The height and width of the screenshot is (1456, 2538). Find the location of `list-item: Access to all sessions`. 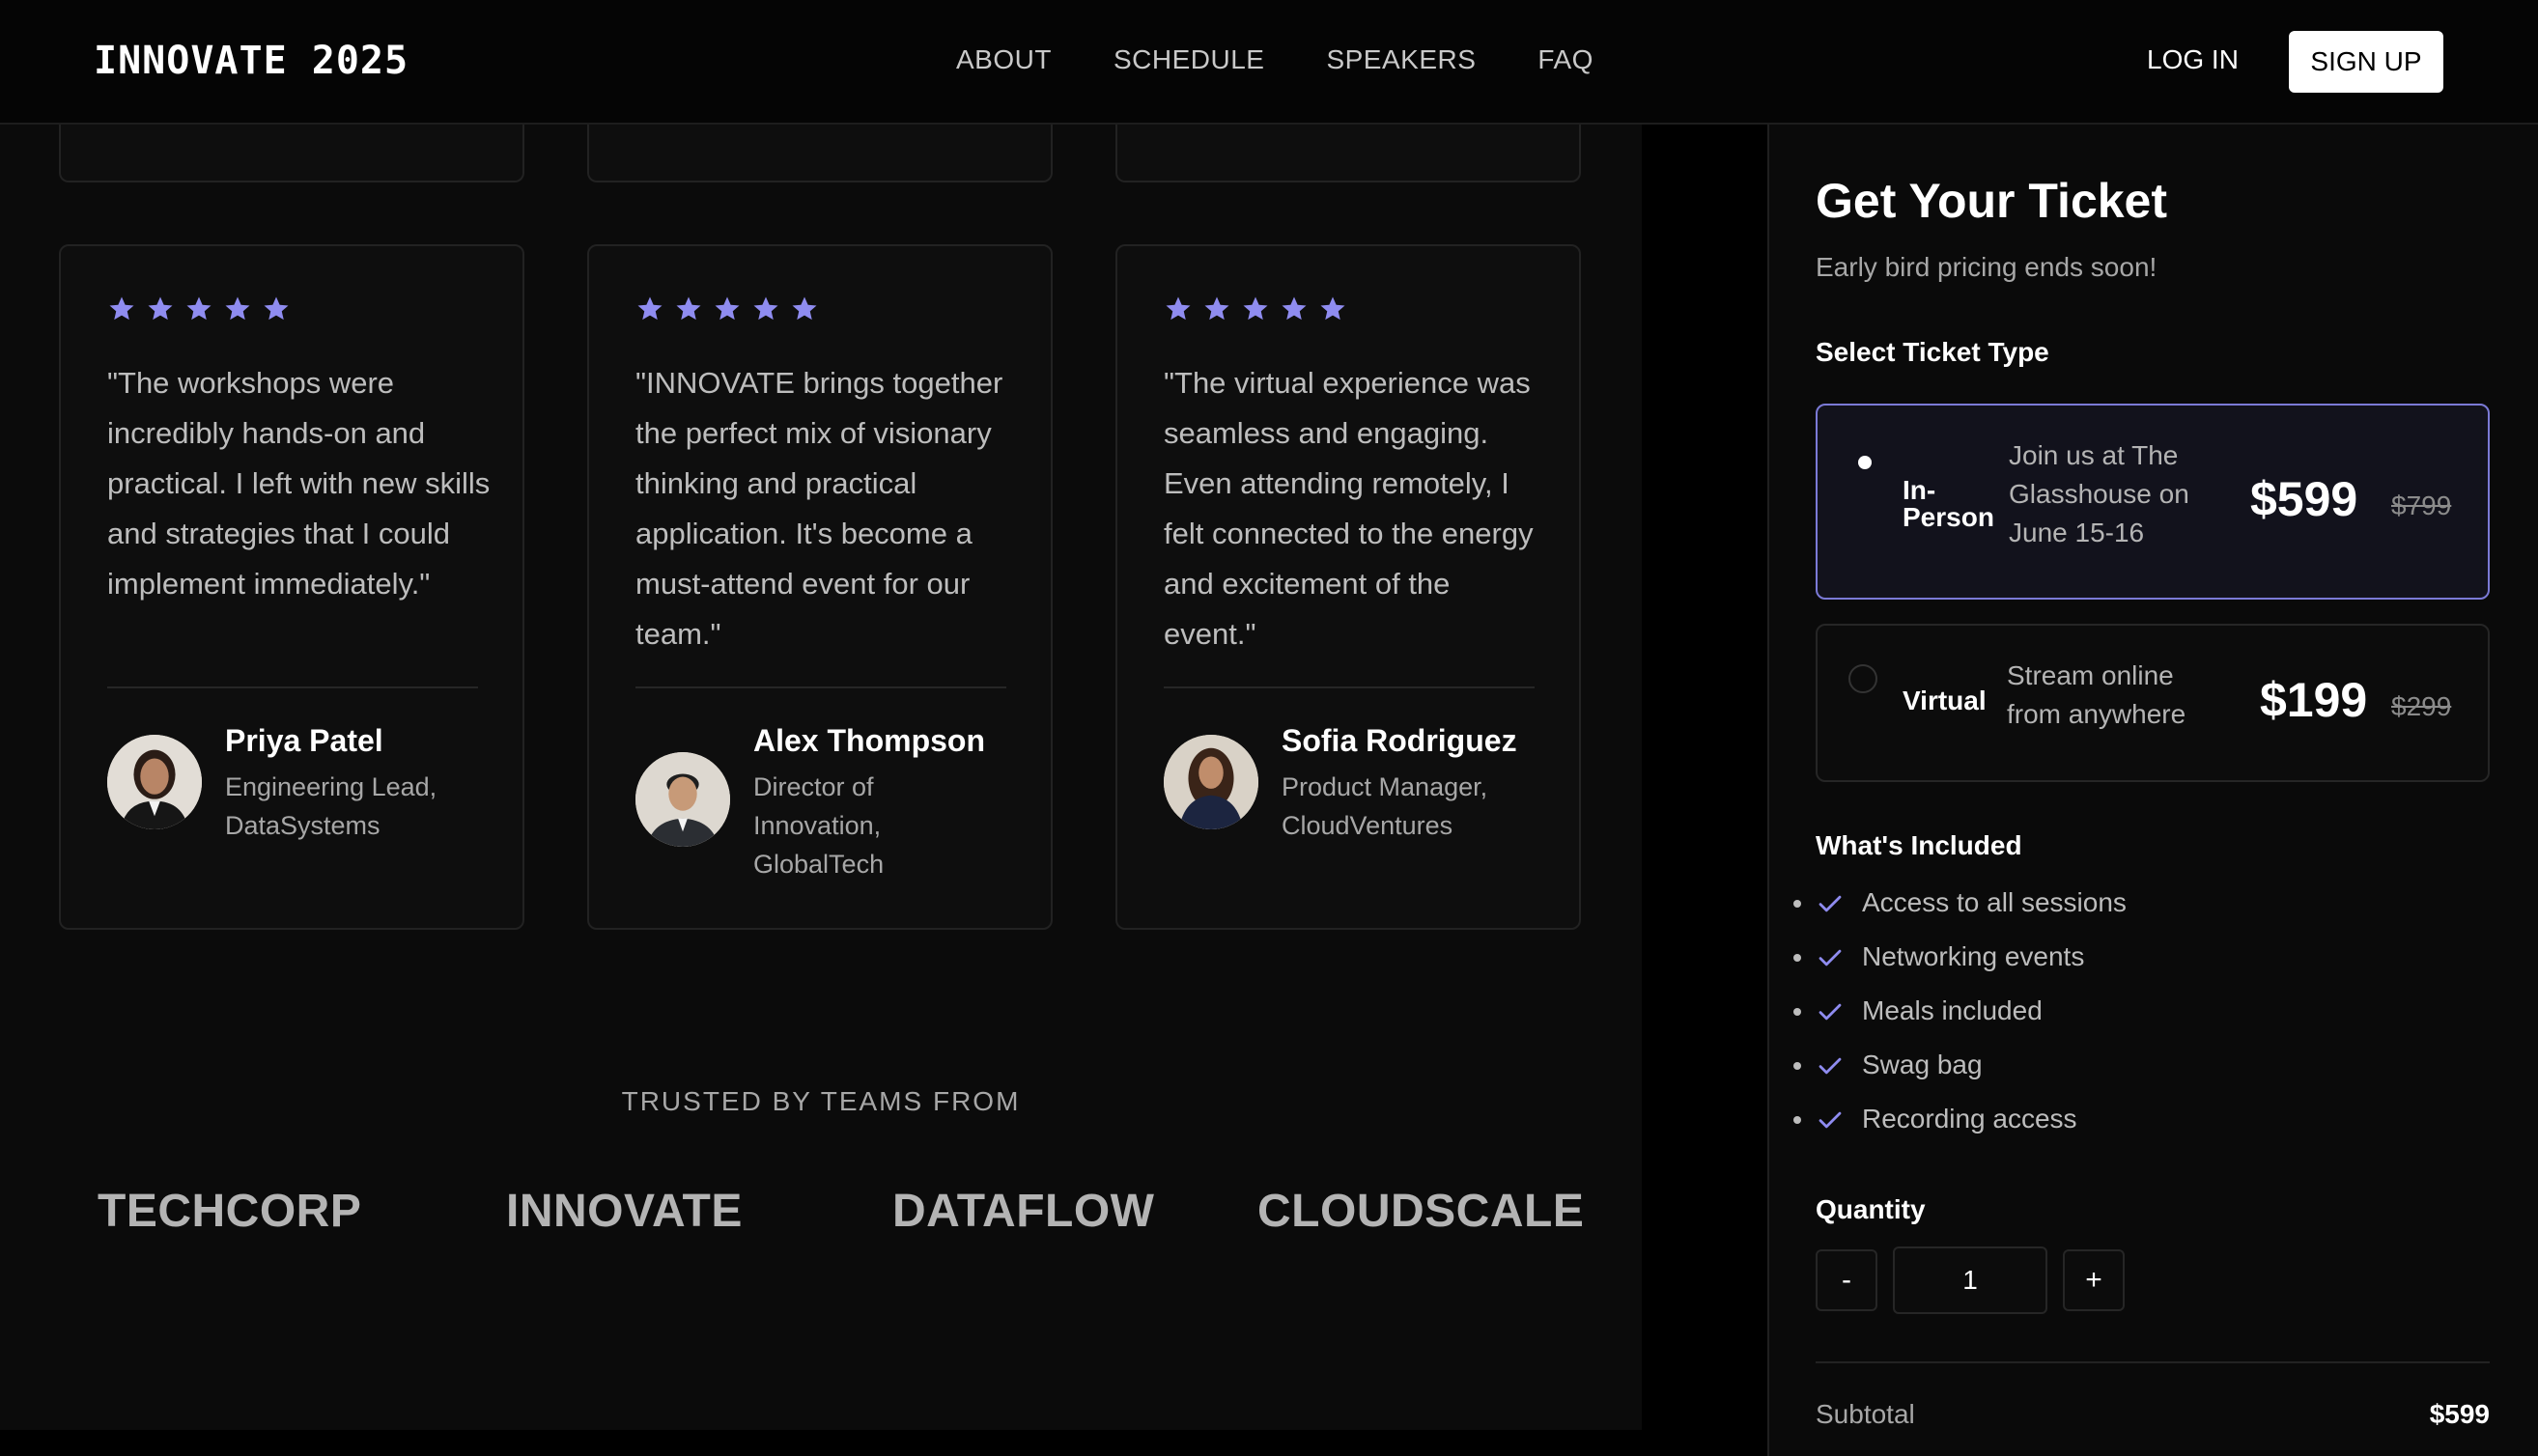

list-item: Access to all sessions is located at coordinates (1971, 911).